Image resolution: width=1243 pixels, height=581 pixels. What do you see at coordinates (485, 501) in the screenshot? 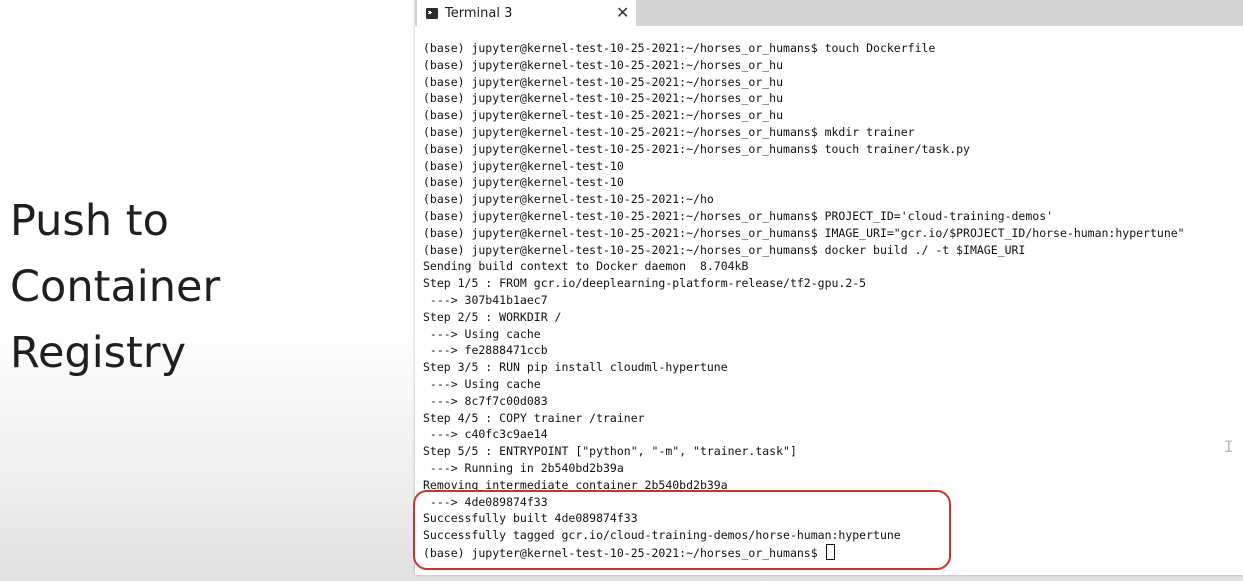
I see `terminal-line: ---> 4de089874f33` at bounding box center [485, 501].